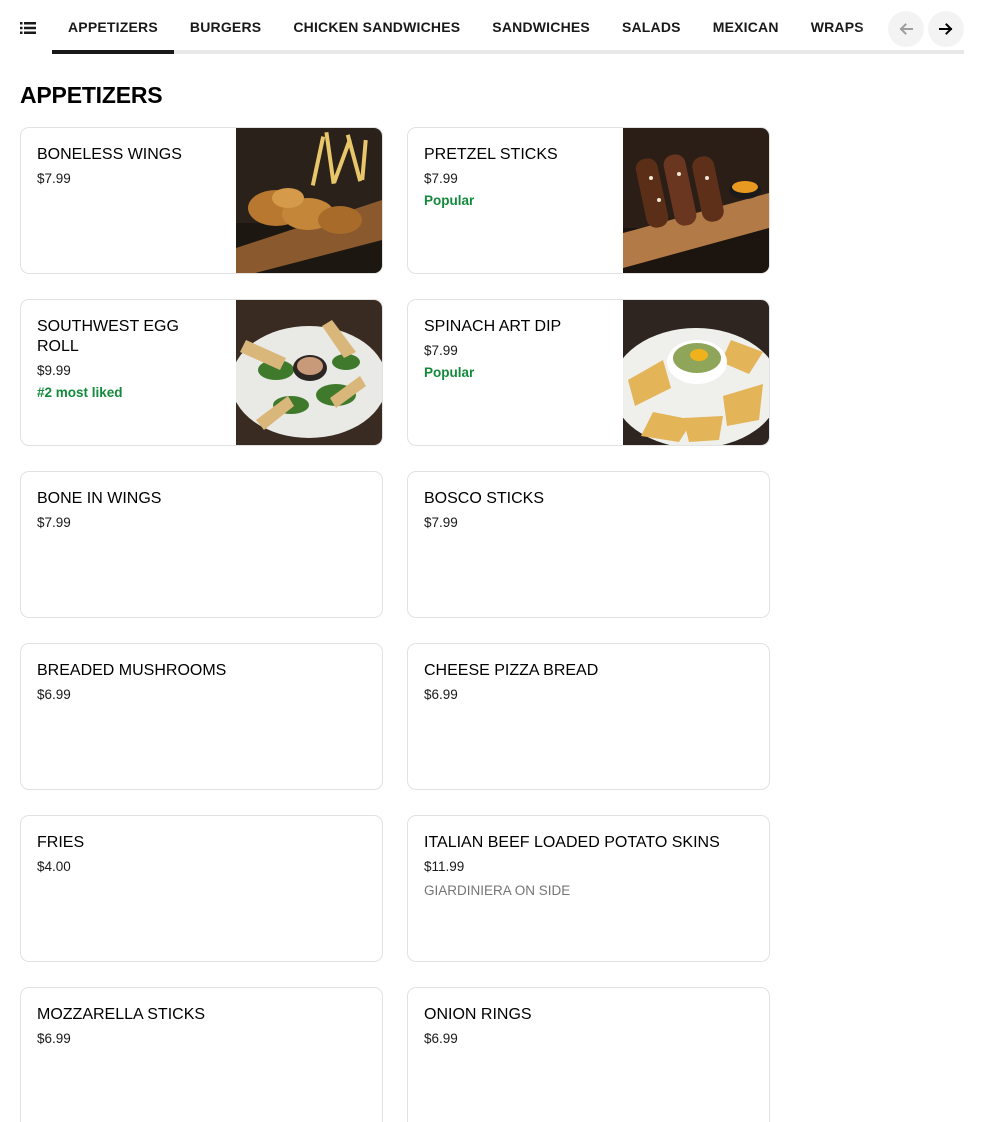  I want to click on scroll-right-button, so click(946, 29).